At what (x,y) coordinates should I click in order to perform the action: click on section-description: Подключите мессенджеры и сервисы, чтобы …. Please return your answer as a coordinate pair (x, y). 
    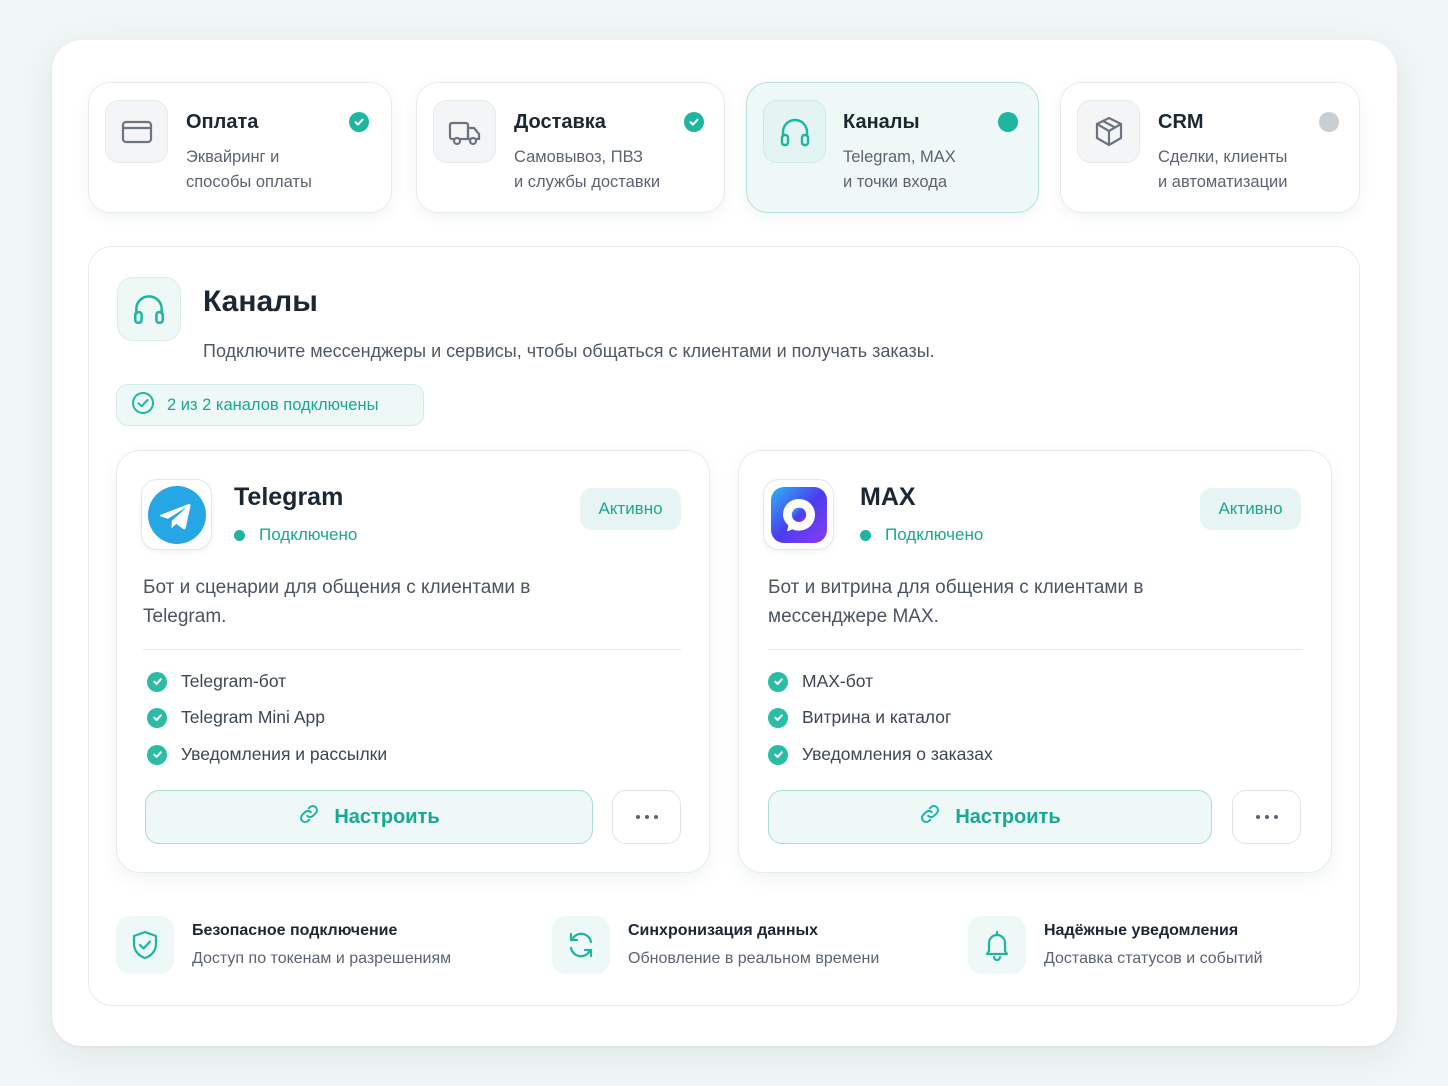
    Looking at the image, I should click on (569, 351).